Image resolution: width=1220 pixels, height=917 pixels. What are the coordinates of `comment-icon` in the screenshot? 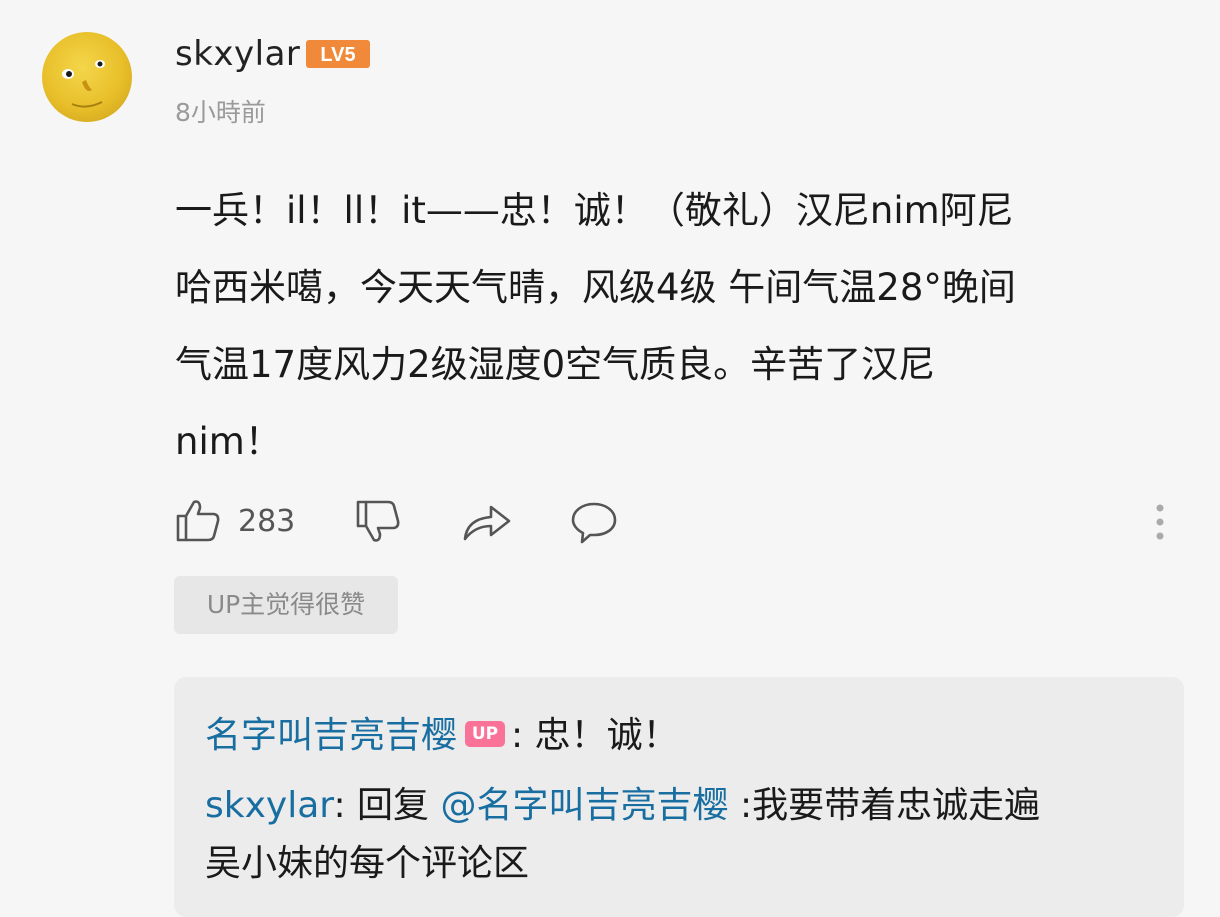 It's located at (594, 522).